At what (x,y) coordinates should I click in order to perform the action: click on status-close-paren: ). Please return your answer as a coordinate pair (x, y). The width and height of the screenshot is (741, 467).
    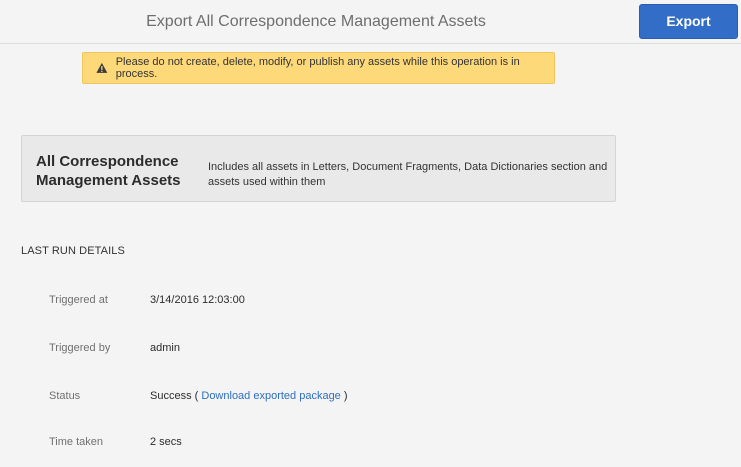
    Looking at the image, I should click on (345, 396).